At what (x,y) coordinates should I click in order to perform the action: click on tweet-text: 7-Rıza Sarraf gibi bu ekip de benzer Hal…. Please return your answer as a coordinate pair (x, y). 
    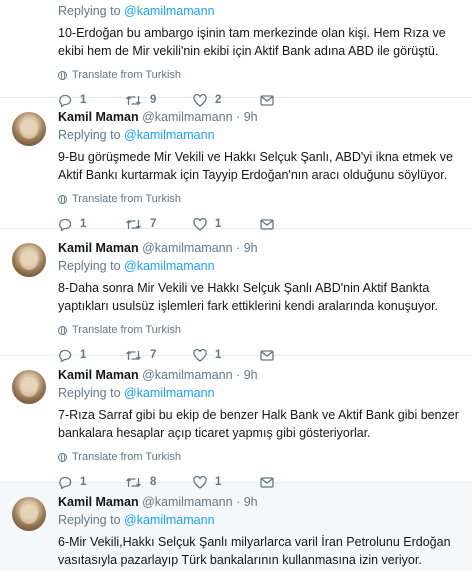
    Looking at the image, I should click on (258, 424).